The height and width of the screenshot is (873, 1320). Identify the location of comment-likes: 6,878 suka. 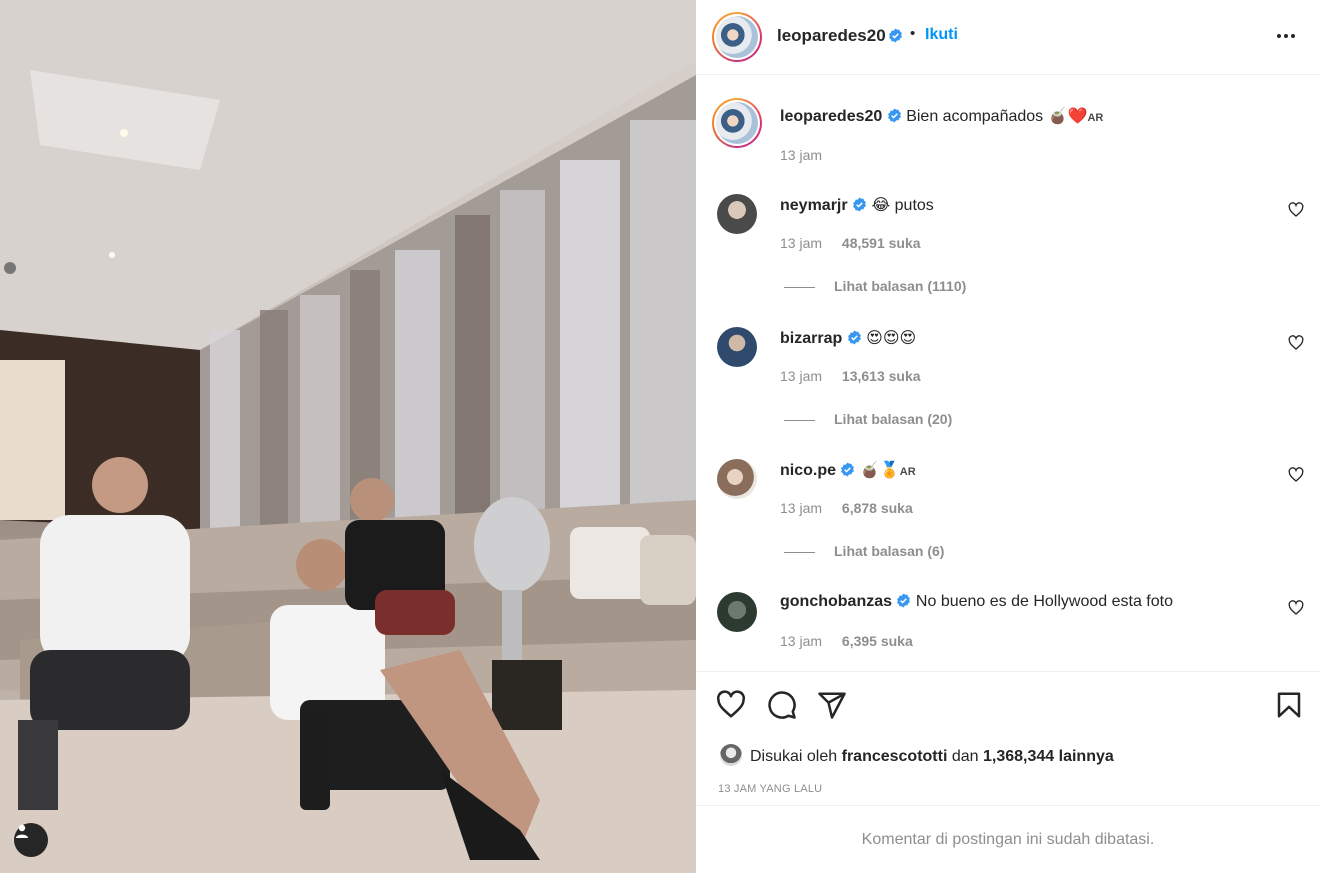
(877, 508).